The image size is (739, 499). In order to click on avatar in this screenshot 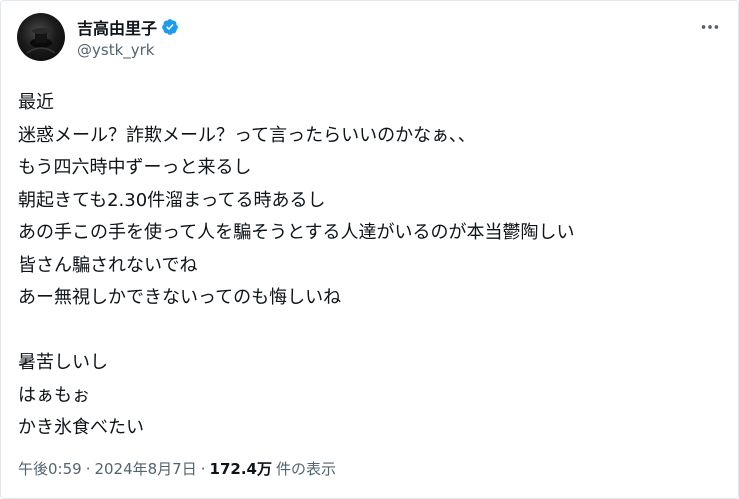, I will do `click(41, 37)`.